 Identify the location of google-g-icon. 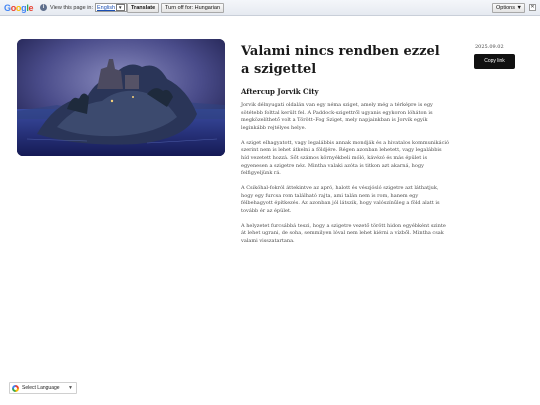
(15, 388).